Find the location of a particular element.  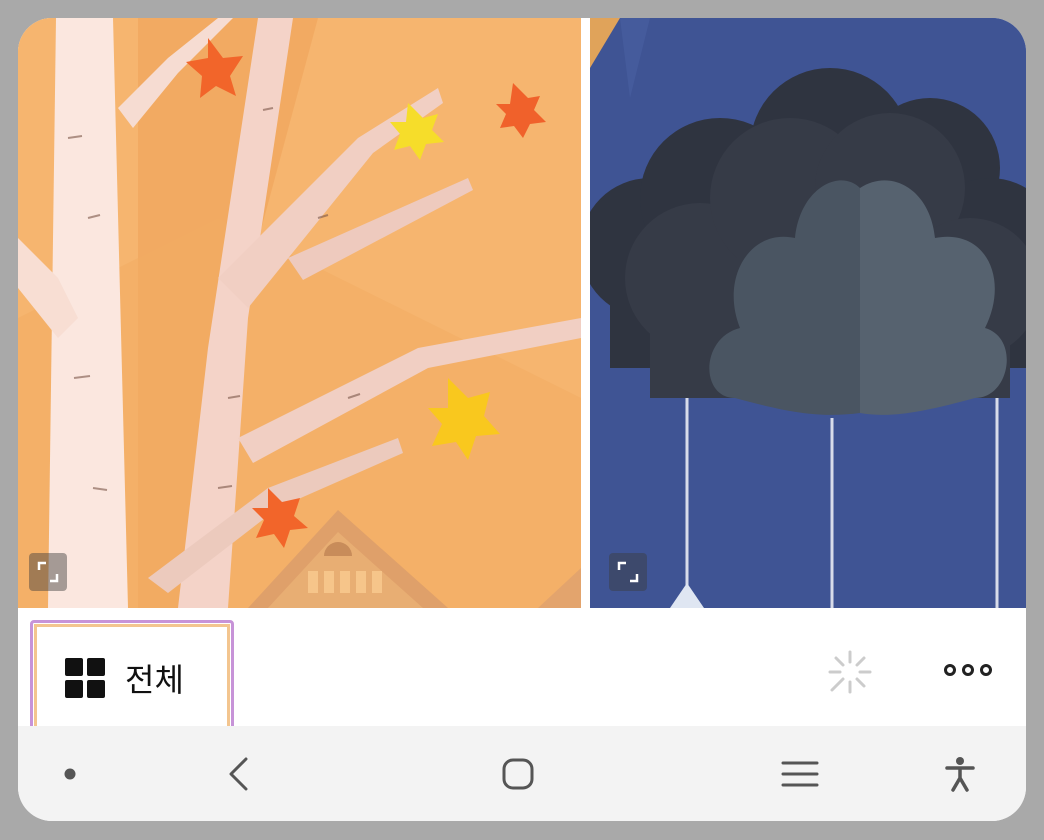

home-icon is located at coordinates (518, 773).